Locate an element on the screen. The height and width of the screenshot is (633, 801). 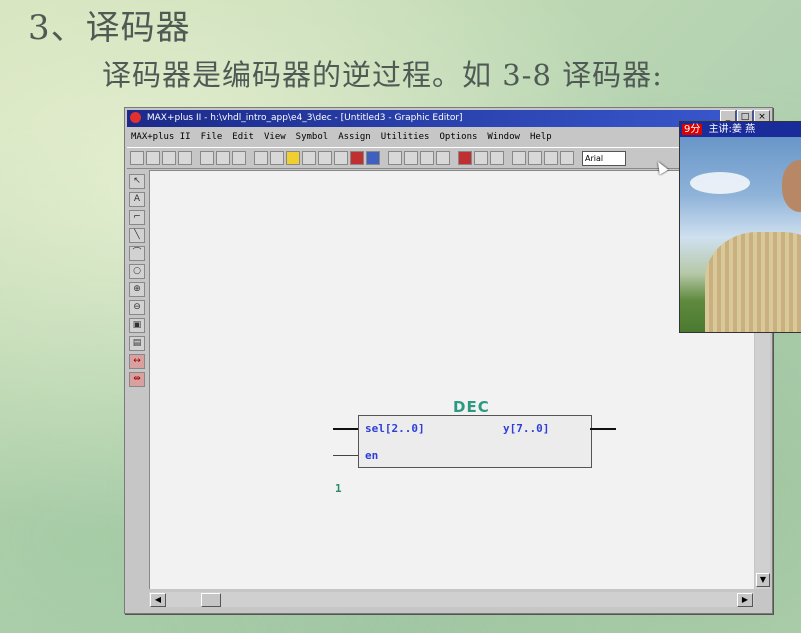
menu-symbol: Symbol is located at coordinates (312, 137).